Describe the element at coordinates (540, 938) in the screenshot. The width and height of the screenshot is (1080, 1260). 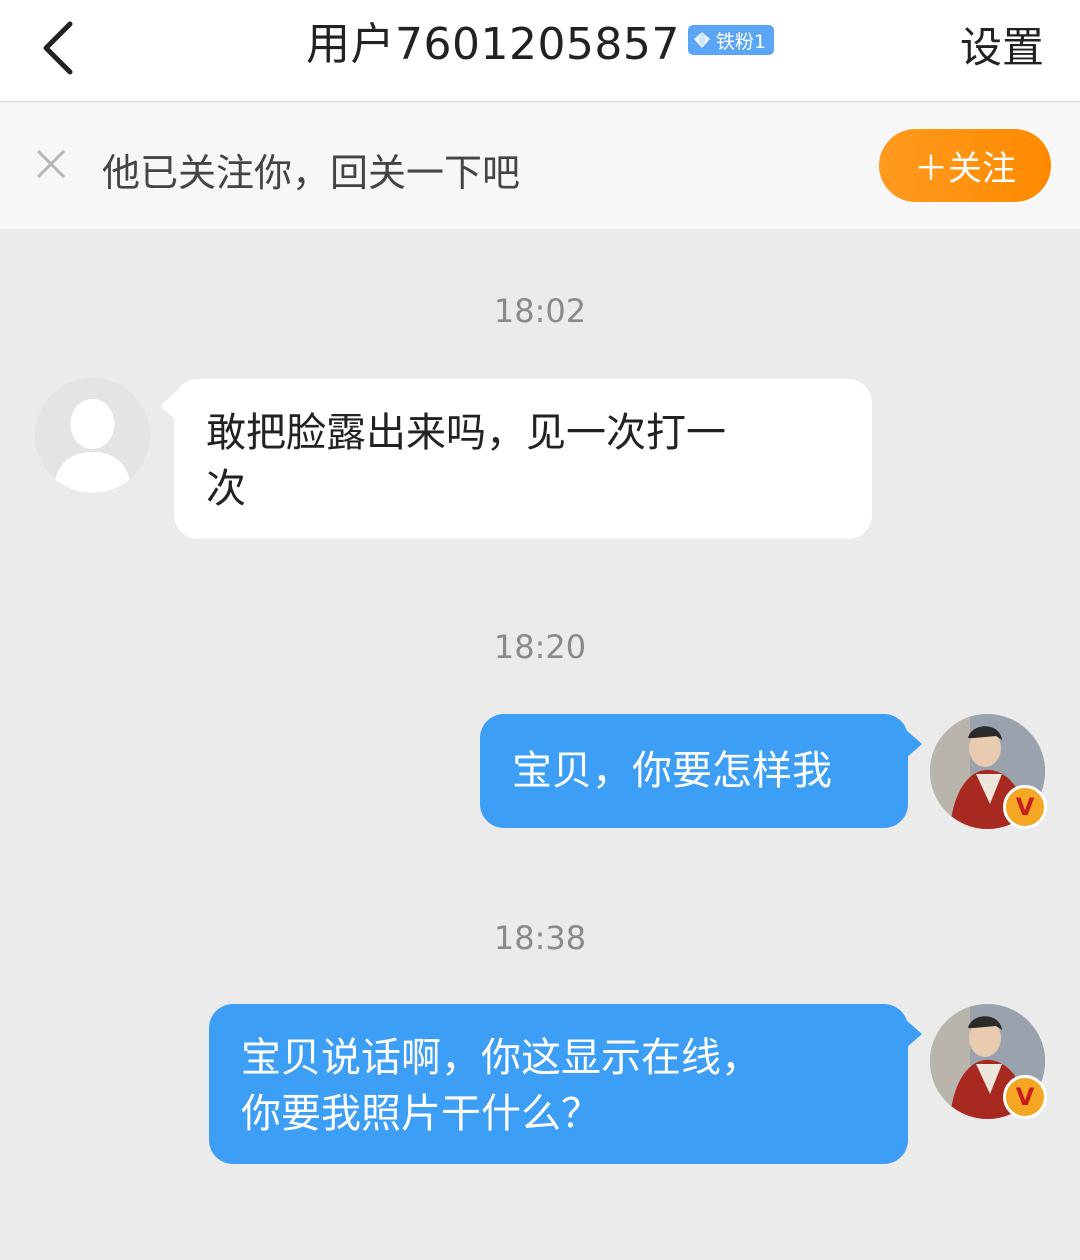
I see `message-timestamp: 18:38` at that location.